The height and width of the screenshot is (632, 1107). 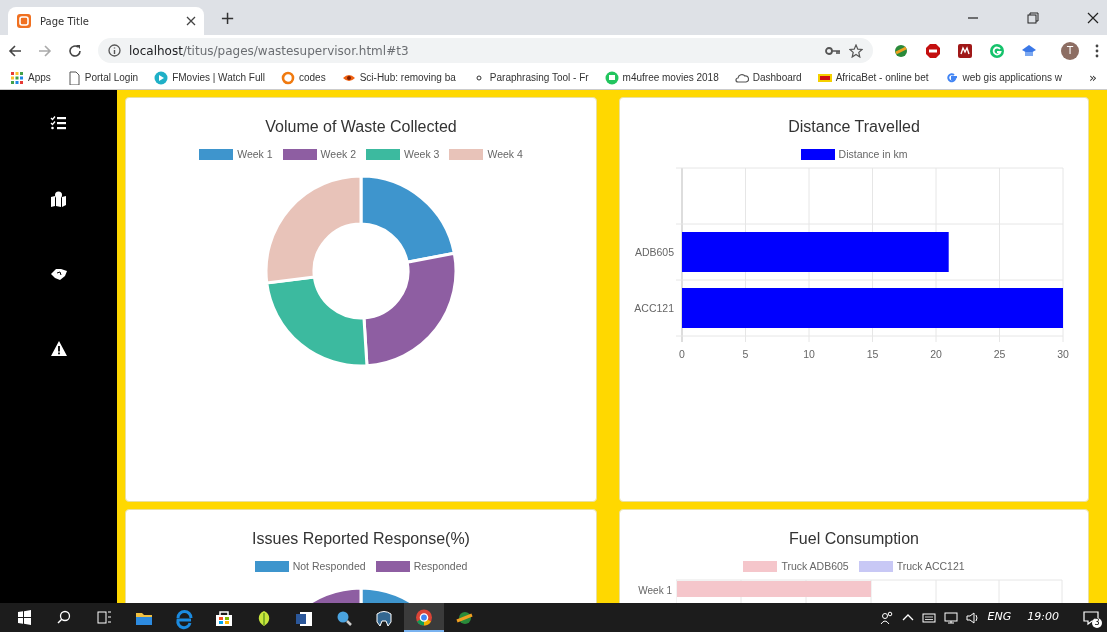 What do you see at coordinates (75, 50) in the screenshot?
I see `reload-icon` at bounding box center [75, 50].